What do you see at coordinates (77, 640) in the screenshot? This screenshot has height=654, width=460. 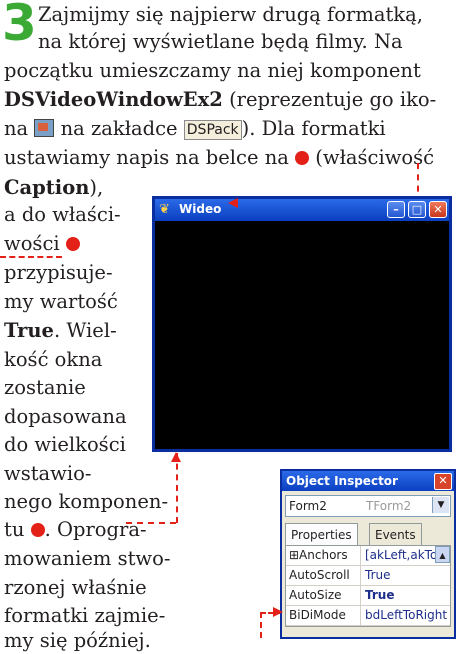 I see `column-line-16: my się później.` at bounding box center [77, 640].